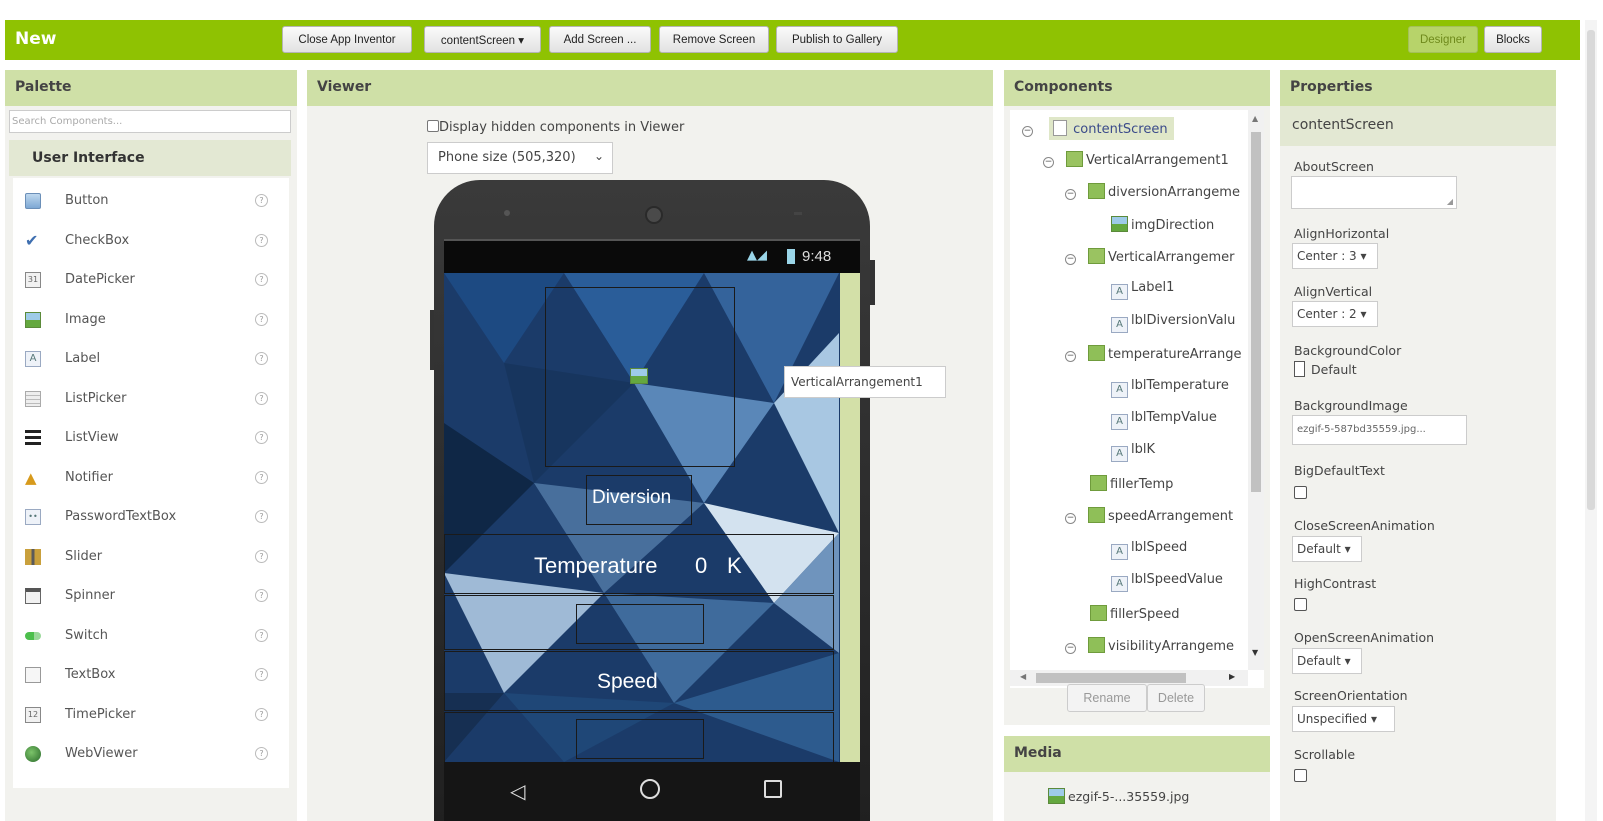 The height and width of the screenshot is (821, 1603). Describe the element at coordinates (640, 377) in the screenshot. I see `diversion-arrangement` at that location.